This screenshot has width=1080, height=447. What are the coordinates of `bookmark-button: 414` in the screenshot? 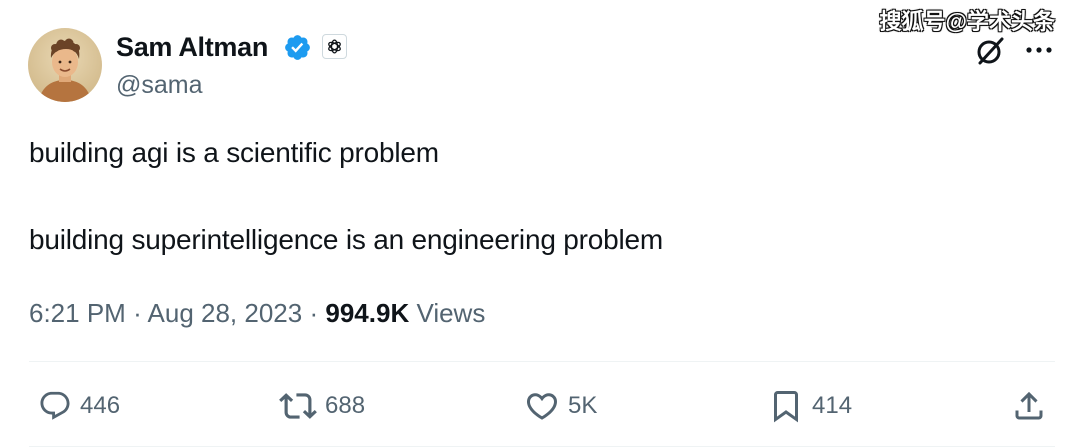 It's located at (810, 406).